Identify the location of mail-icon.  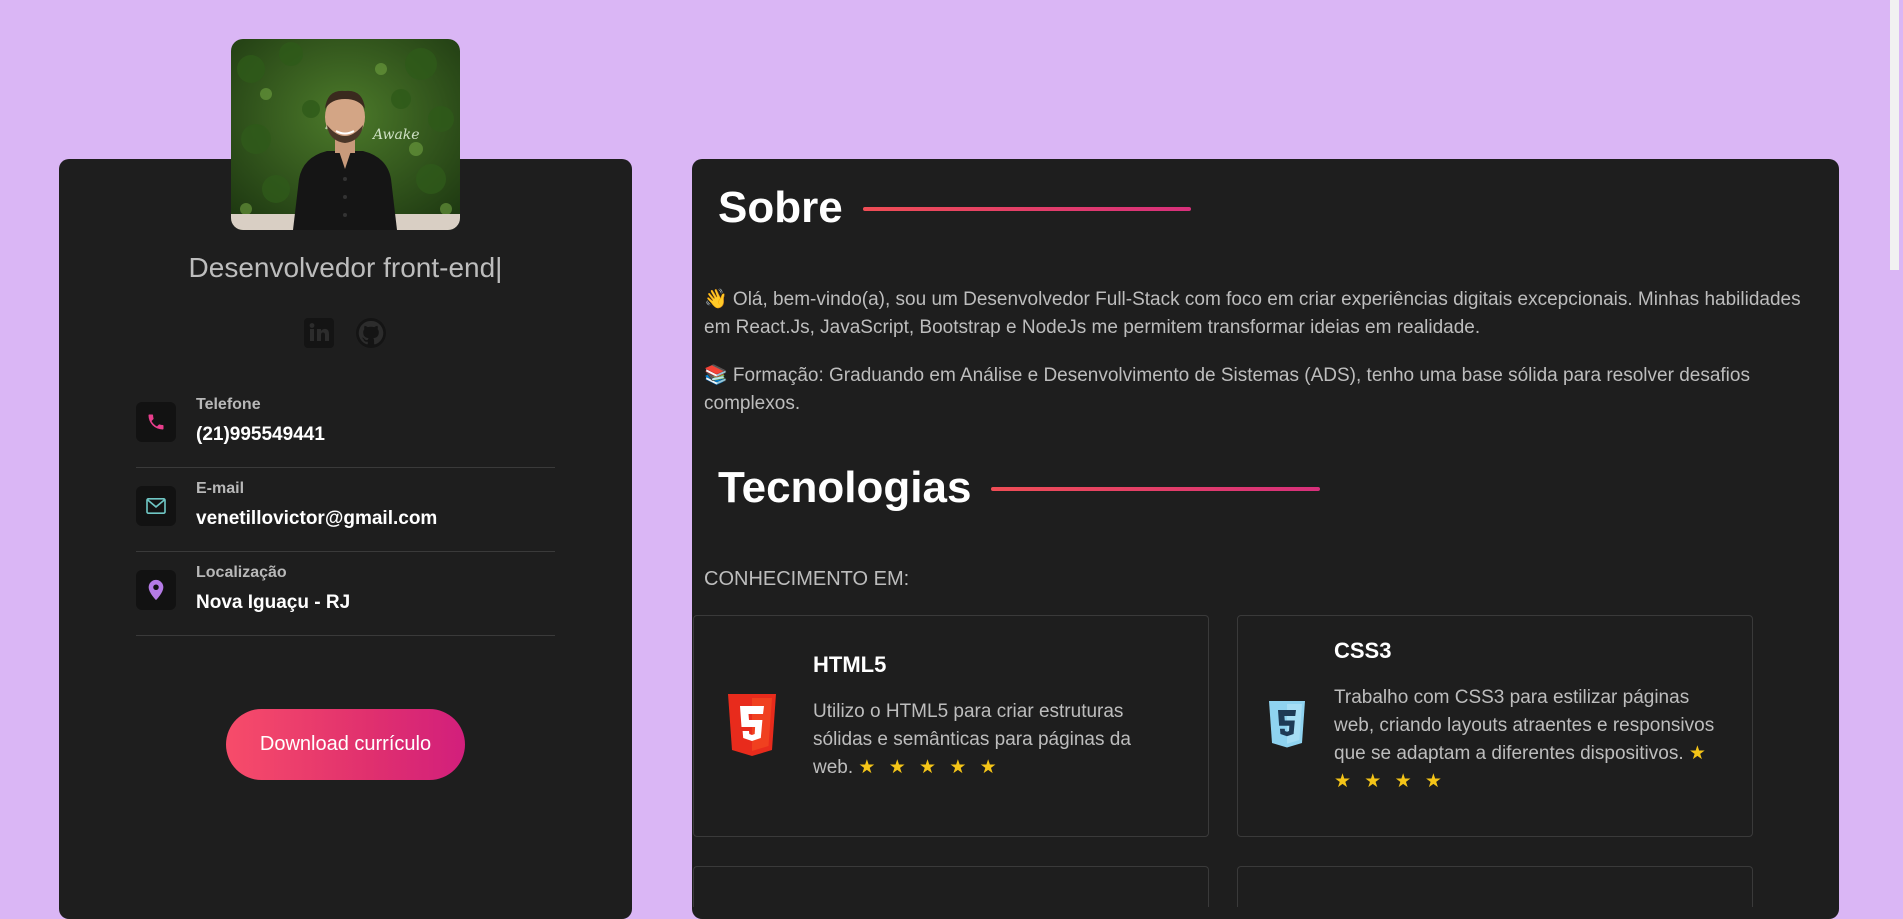
(156, 506).